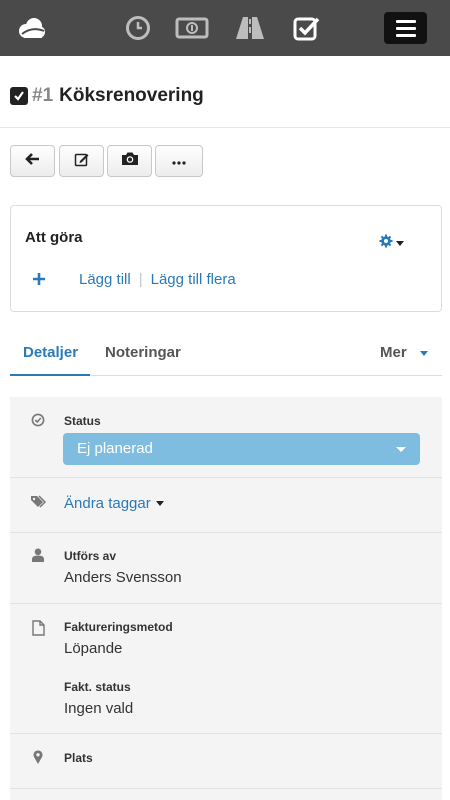  What do you see at coordinates (97, 687) in the screenshot?
I see `billing-status-label: Fakt. status` at bounding box center [97, 687].